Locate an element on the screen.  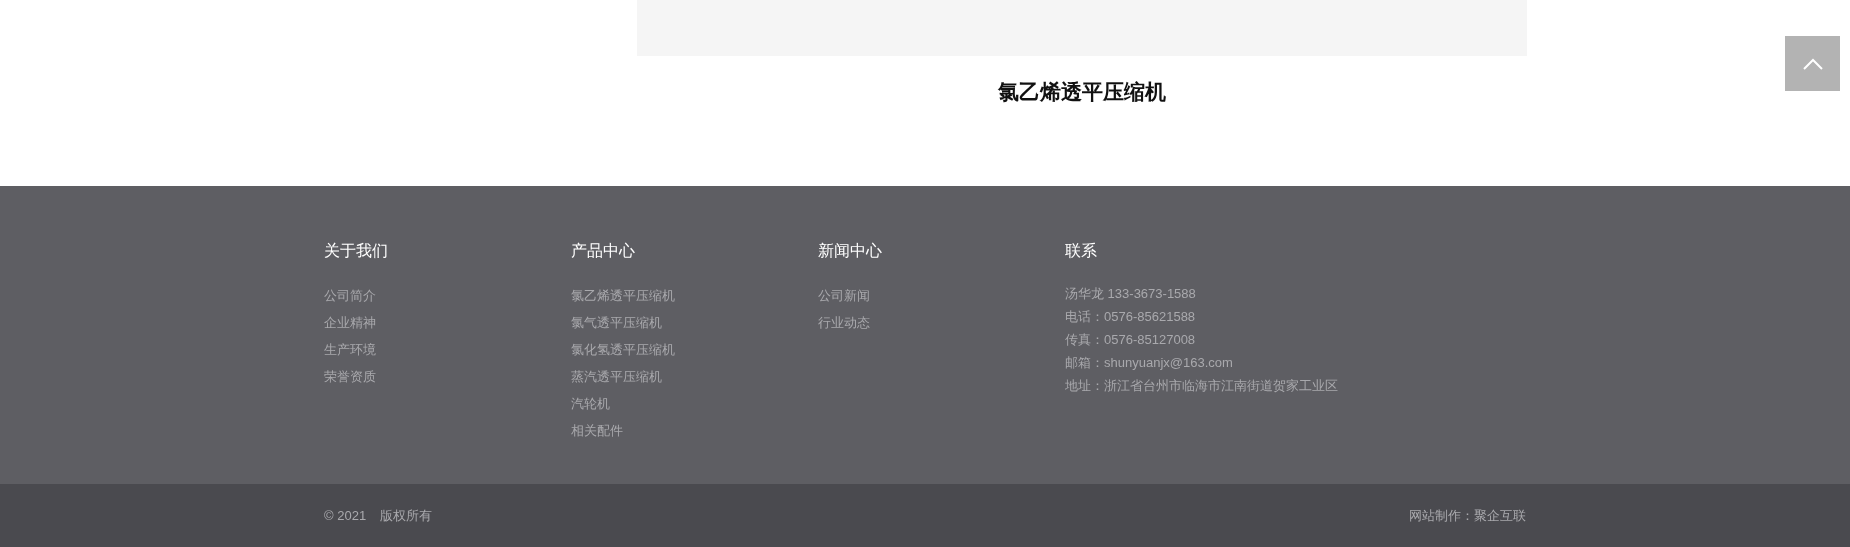
footer-link: 蒸汽透平压缩机 is located at coordinates (616, 376).